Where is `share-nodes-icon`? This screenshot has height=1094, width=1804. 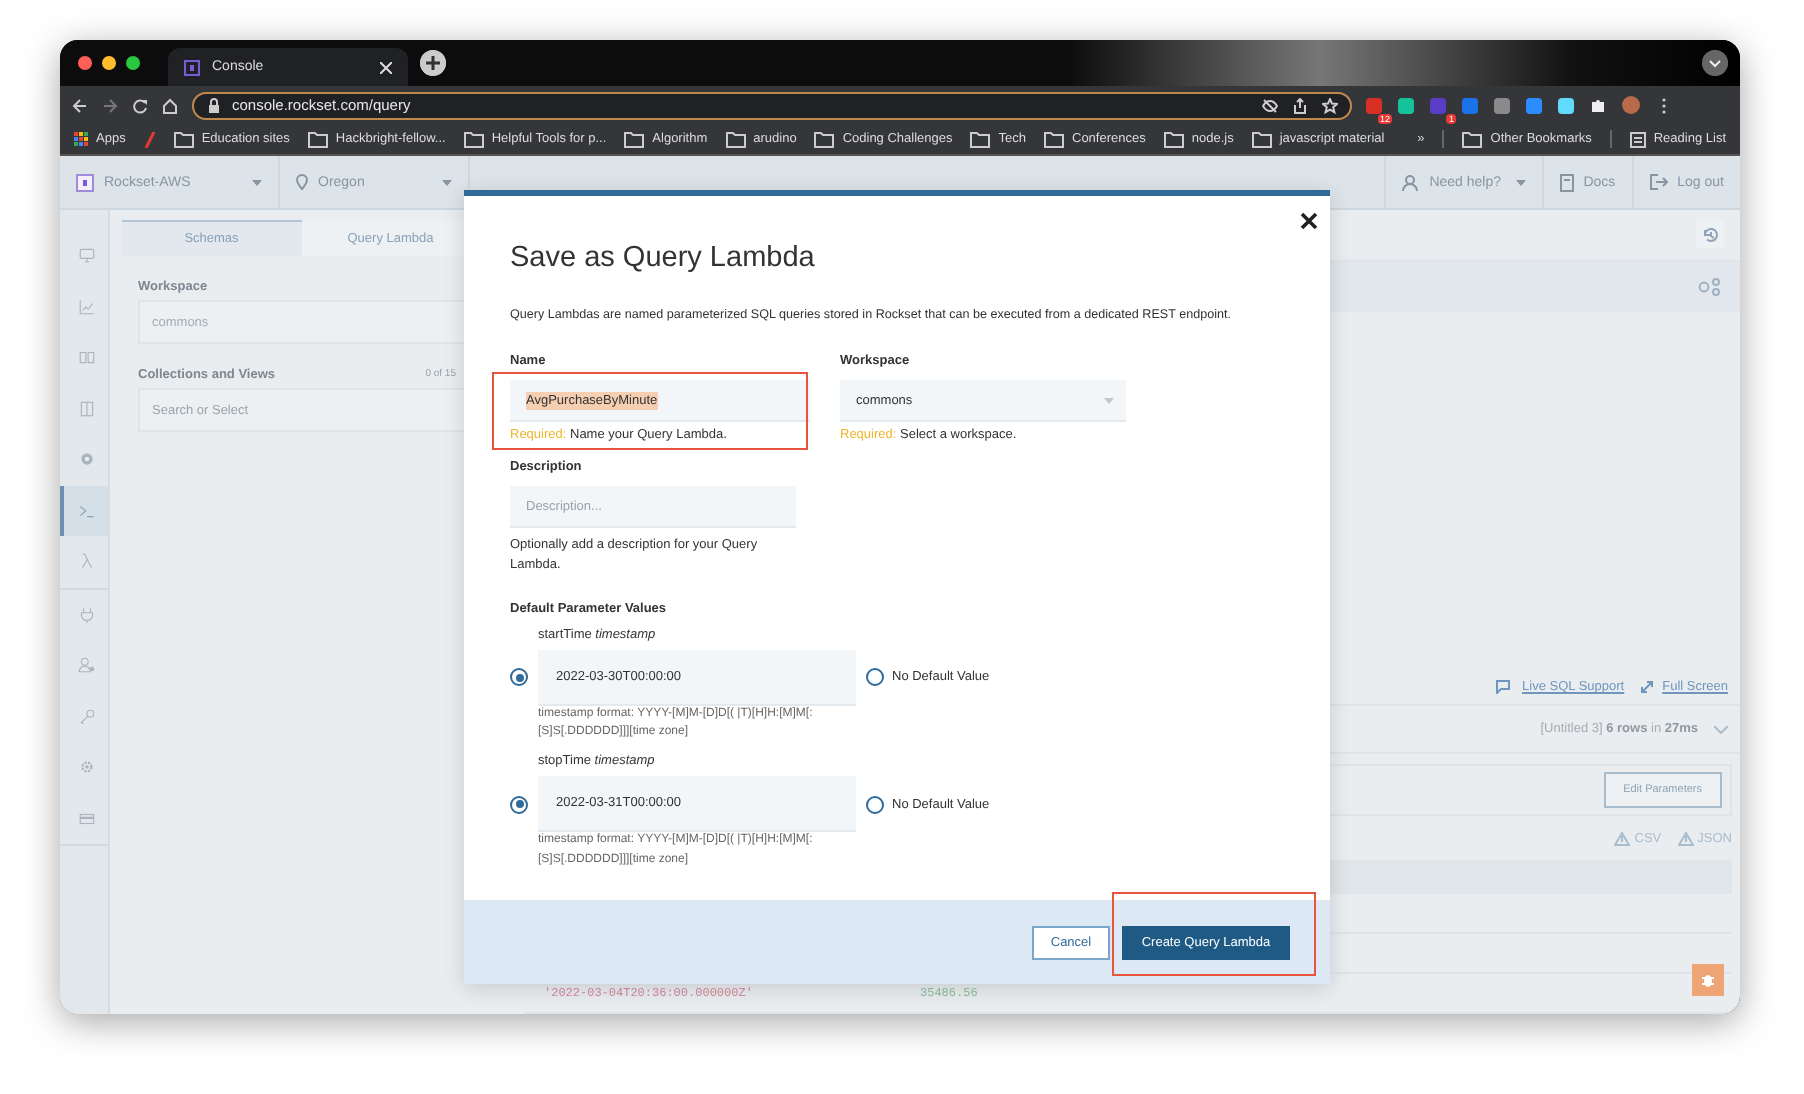
share-nodes-icon is located at coordinates (1709, 286).